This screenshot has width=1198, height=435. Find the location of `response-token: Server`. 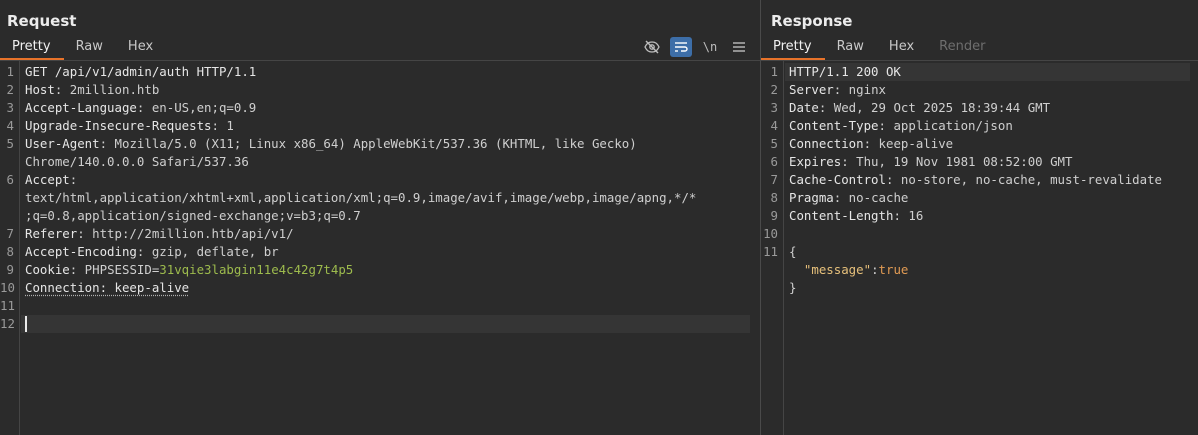

response-token: Server is located at coordinates (811, 89).